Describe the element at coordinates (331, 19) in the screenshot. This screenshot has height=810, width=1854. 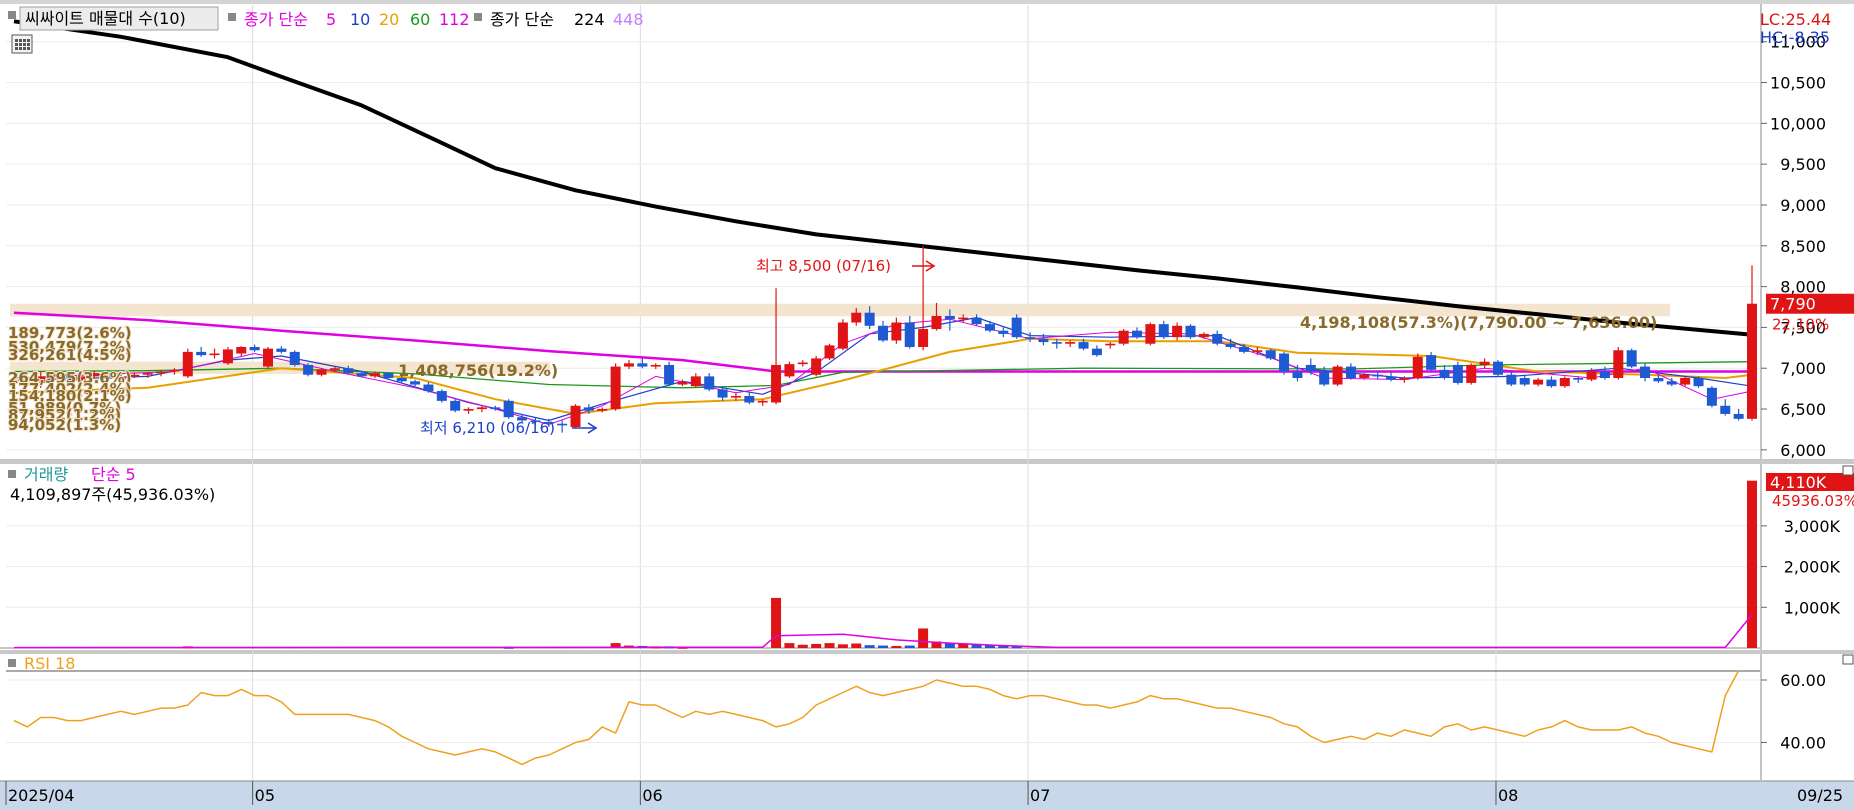
I see `ma-legend-period: 5` at that location.